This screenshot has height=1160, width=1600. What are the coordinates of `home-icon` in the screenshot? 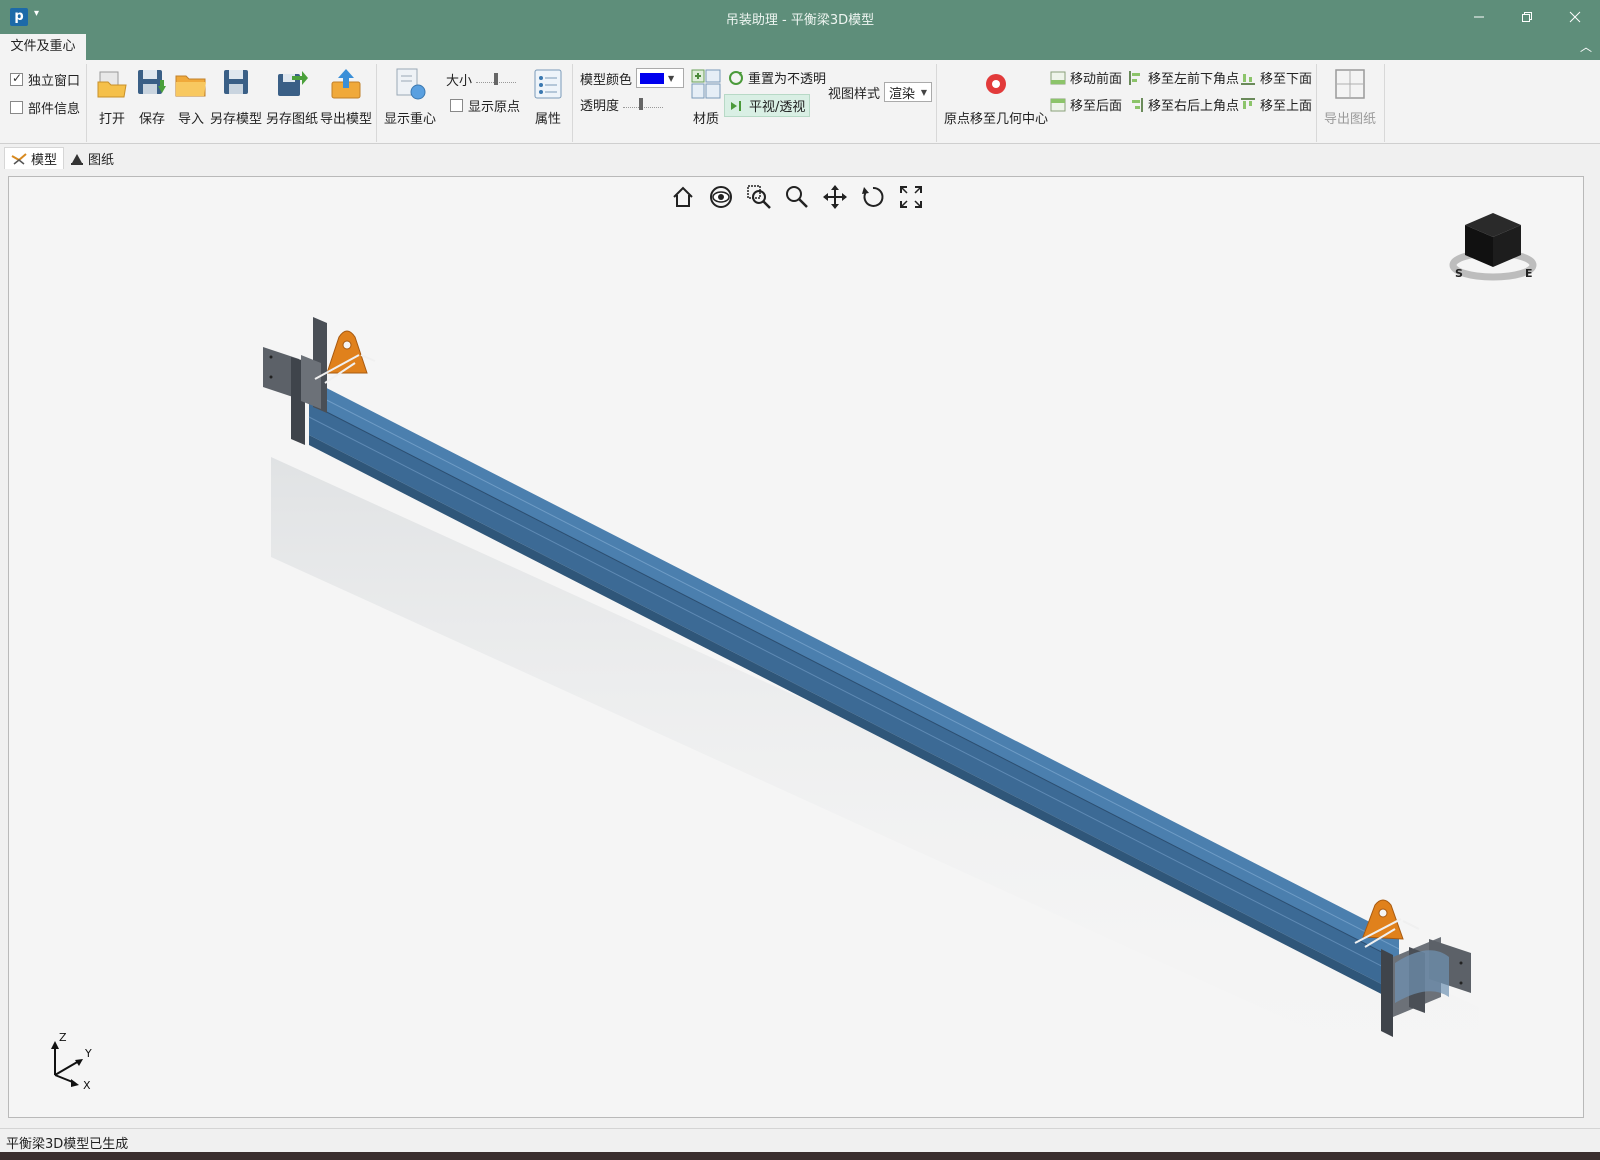 It's located at (683, 196).